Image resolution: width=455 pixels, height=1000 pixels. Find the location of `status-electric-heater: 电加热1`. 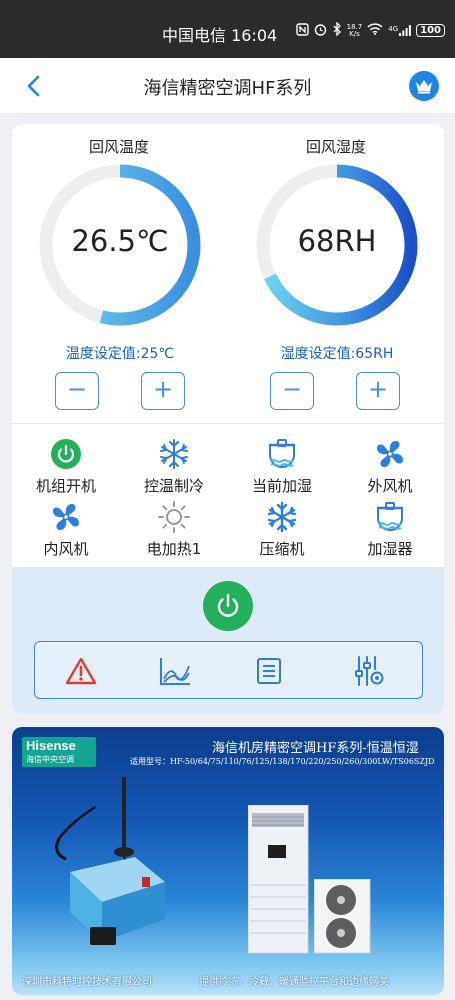

status-electric-heater: 电加热1 is located at coordinates (174, 529).